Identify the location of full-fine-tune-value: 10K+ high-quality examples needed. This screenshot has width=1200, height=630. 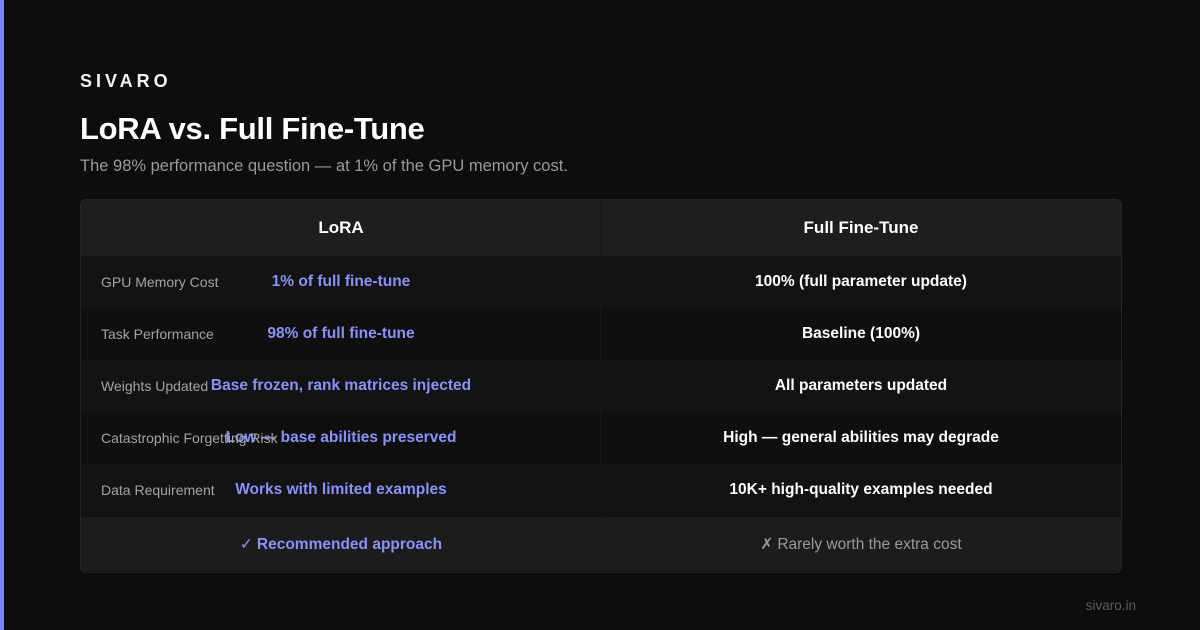
(861, 489).